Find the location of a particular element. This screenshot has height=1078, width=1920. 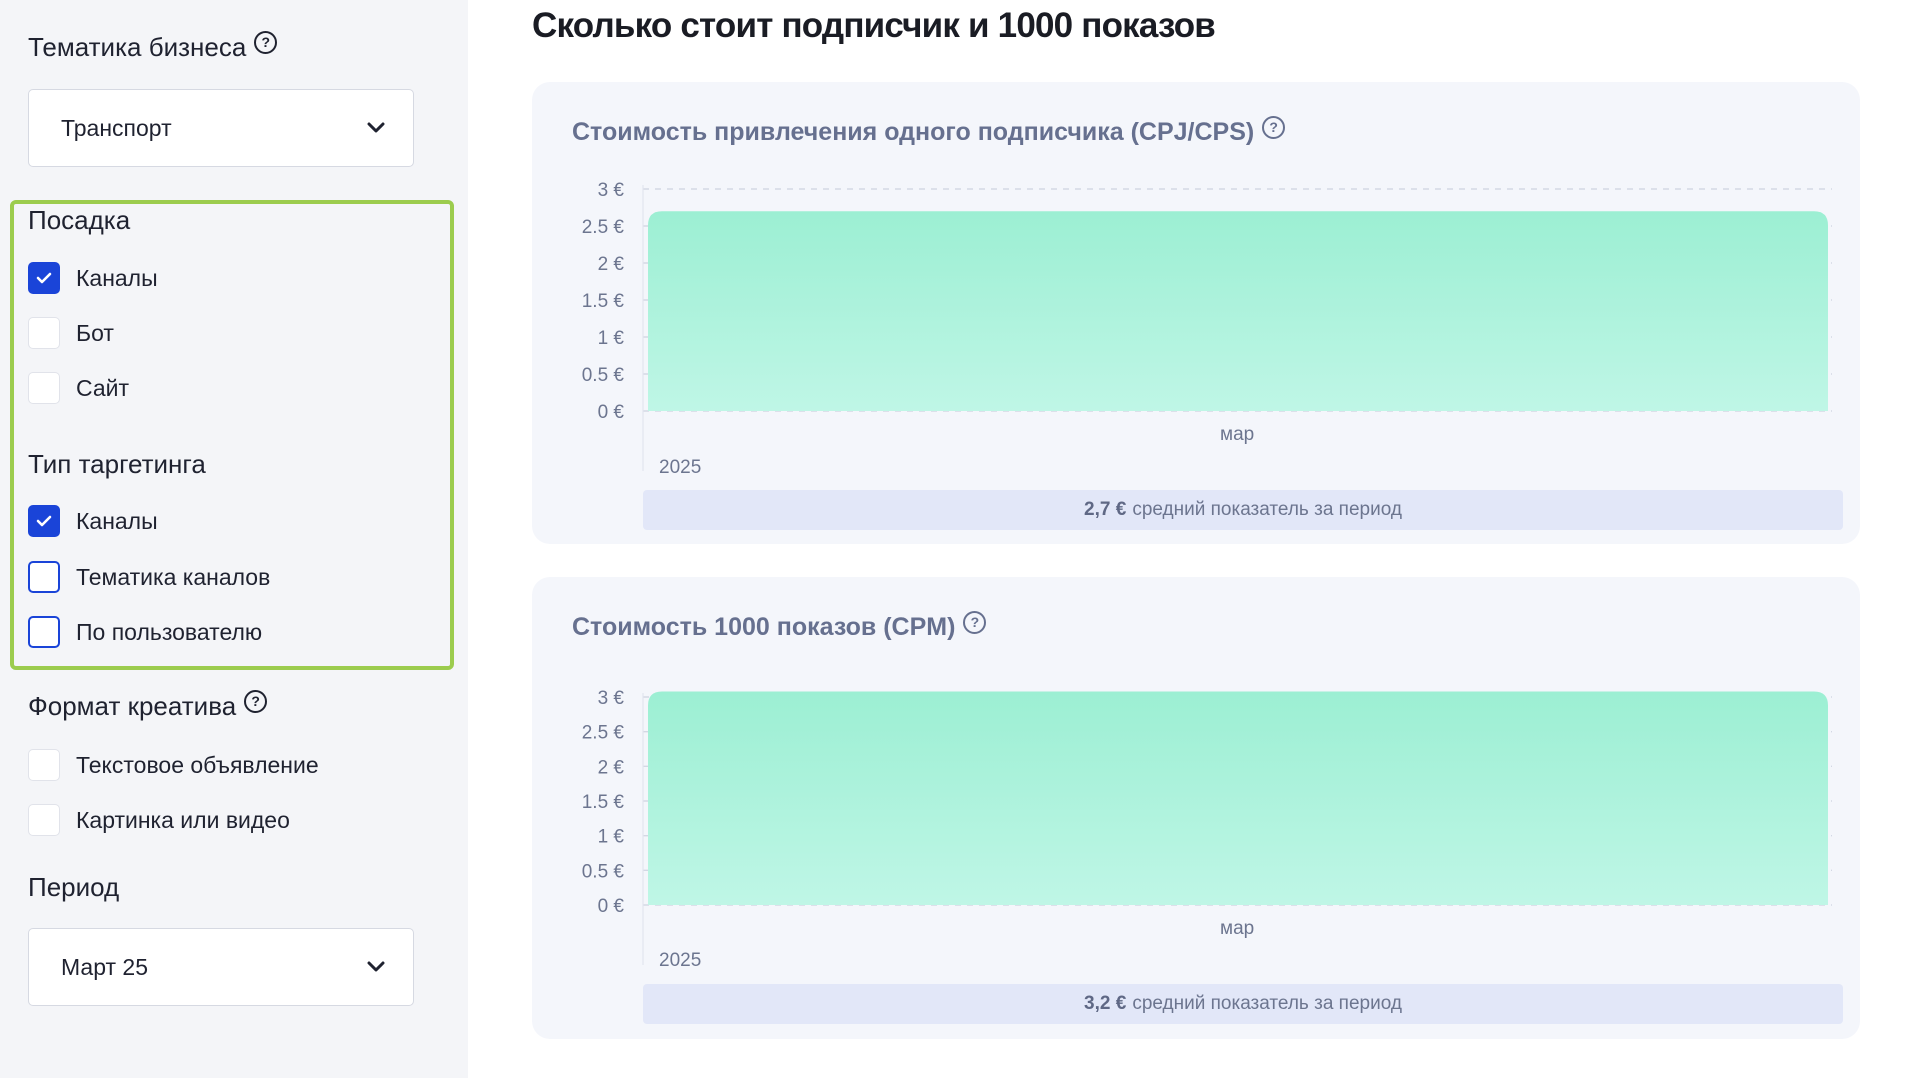

period-title: Период is located at coordinates (74, 887).